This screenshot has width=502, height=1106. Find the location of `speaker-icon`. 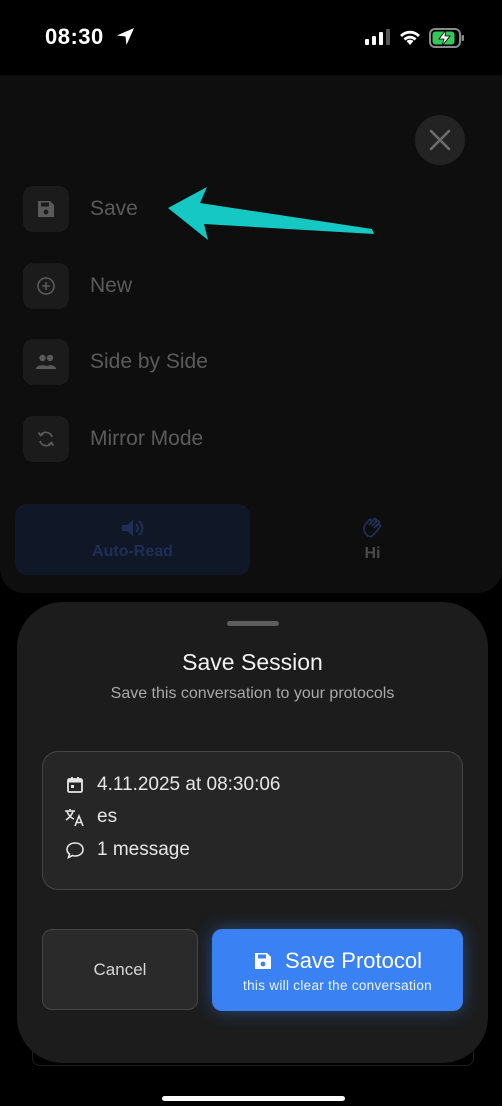

speaker-icon is located at coordinates (132, 528).